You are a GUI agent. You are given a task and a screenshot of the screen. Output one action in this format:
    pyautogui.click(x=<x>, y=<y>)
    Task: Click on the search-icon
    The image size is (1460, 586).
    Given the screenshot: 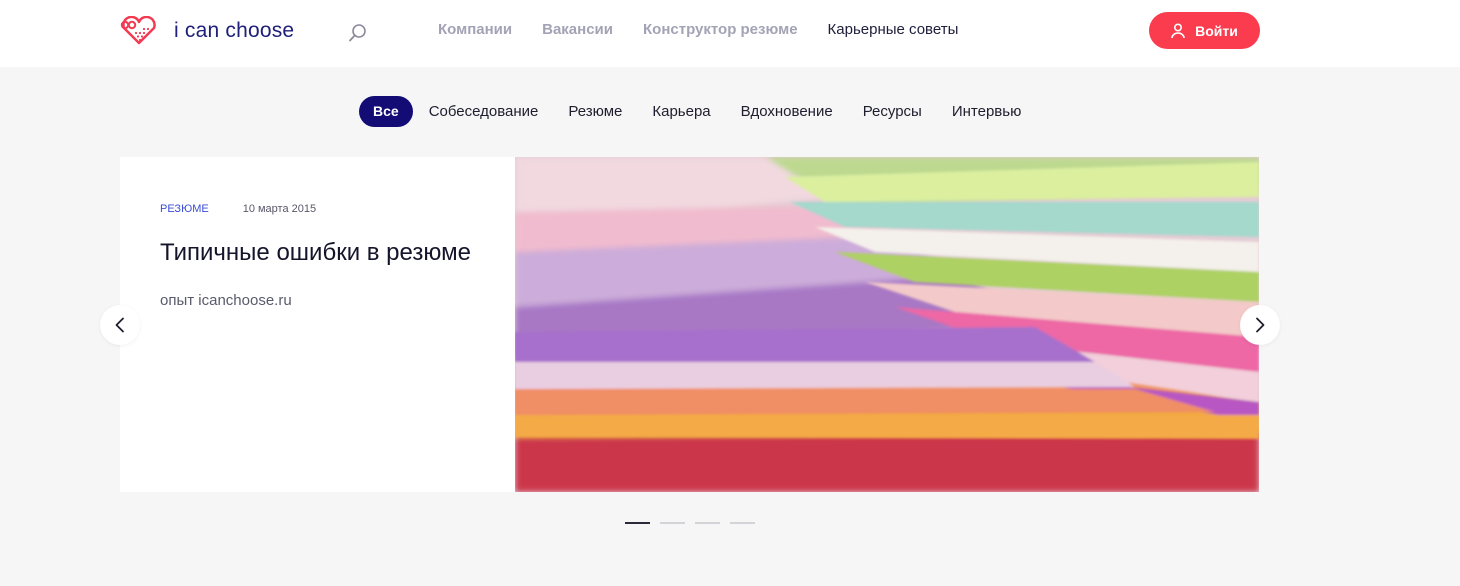 What is the action you would take?
    pyautogui.click(x=357, y=33)
    